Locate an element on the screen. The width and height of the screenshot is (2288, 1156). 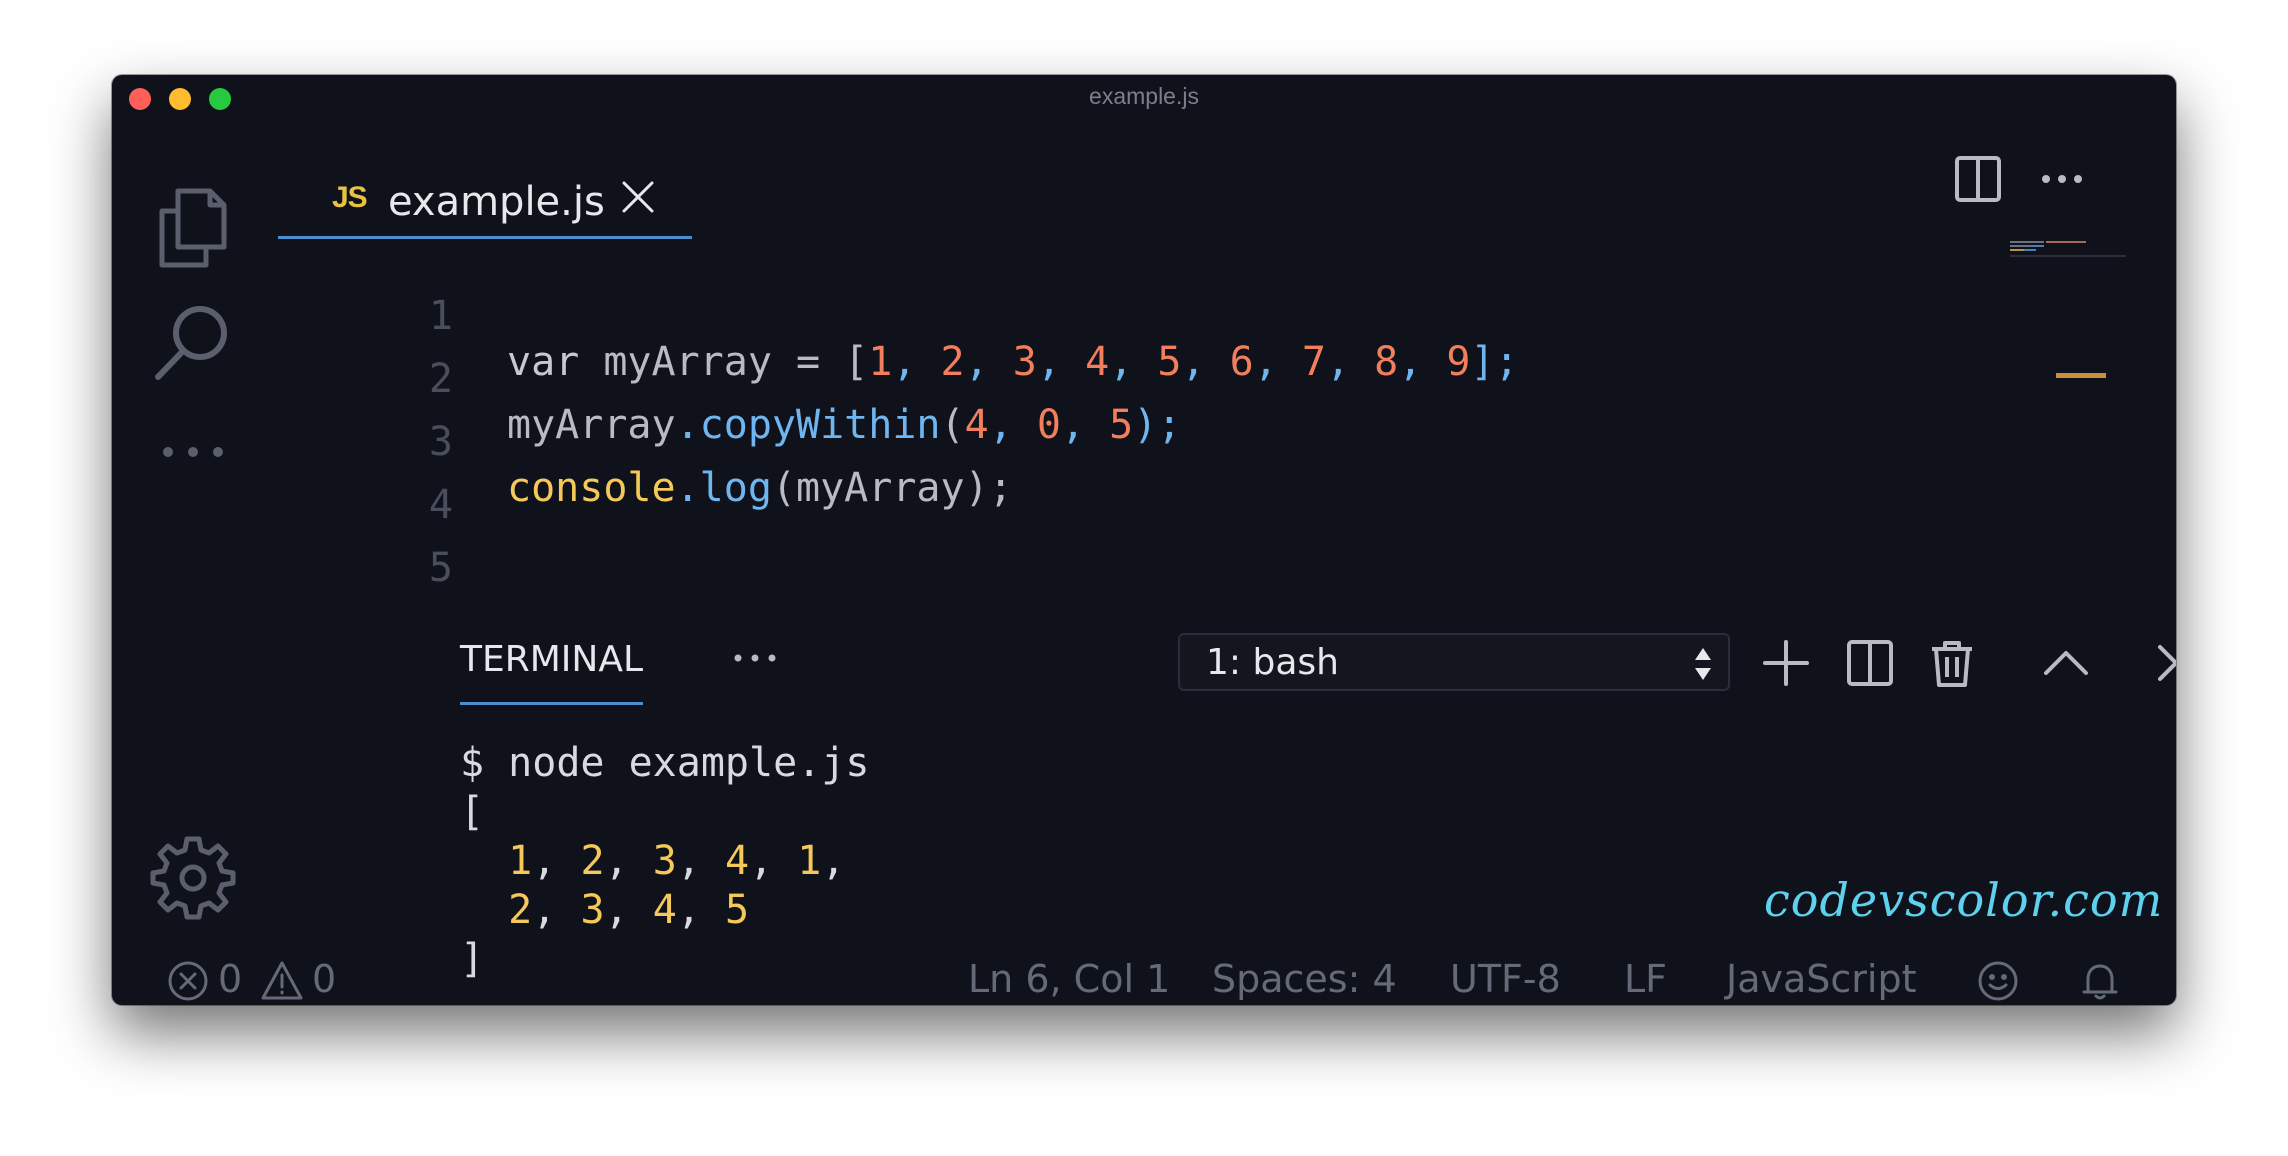
code-line: 3 console.log(myArray); is located at coordinates (645, 442).